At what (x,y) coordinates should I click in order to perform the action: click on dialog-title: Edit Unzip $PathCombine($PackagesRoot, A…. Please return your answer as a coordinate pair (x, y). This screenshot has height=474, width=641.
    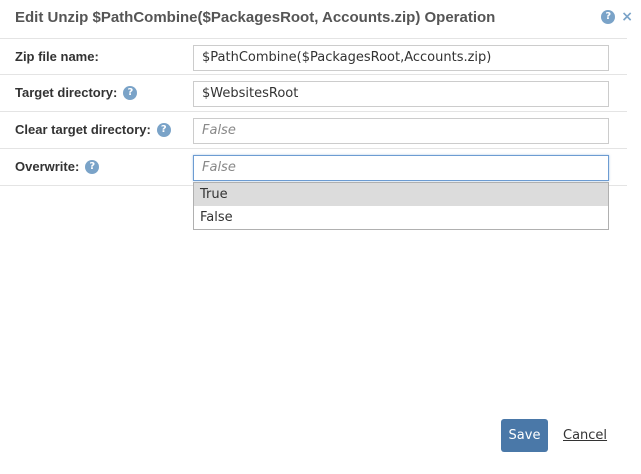
    Looking at the image, I should click on (255, 17).